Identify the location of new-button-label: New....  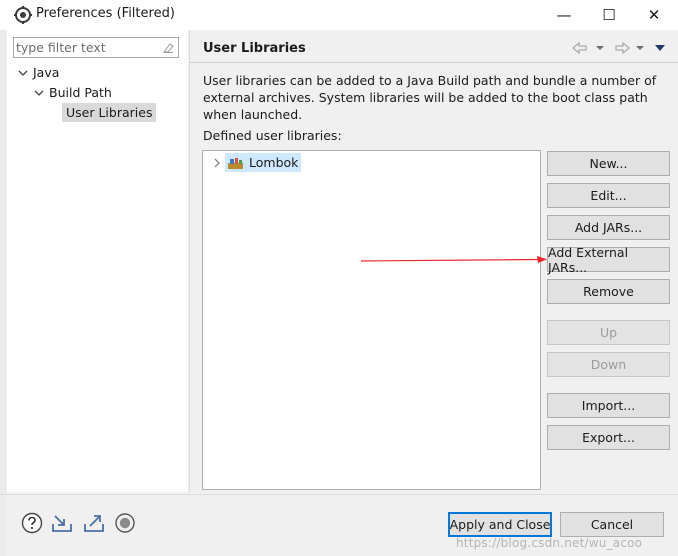
(608, 163).